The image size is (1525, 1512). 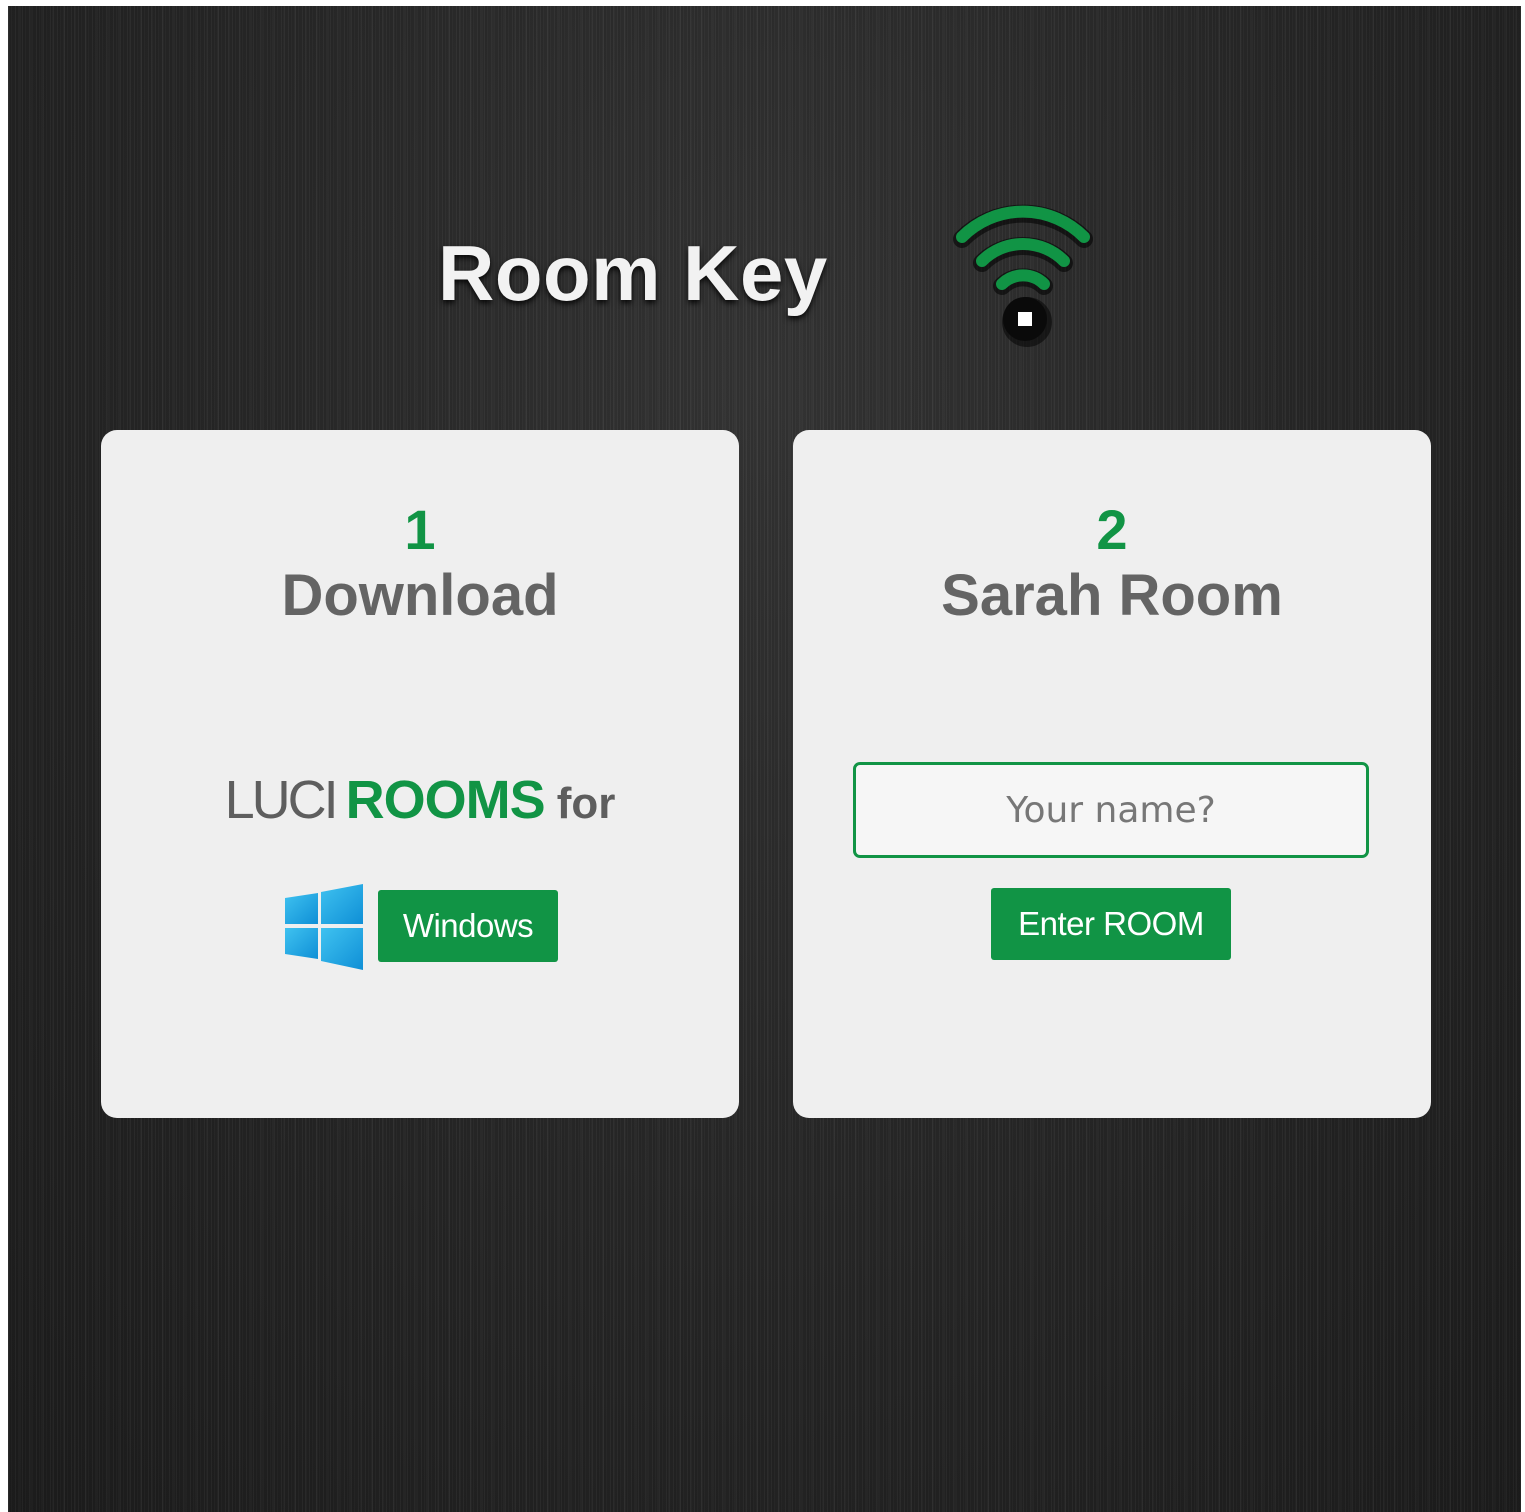 What do you see at coordinates (586, 803) in the screenshot?
I see `brand-for-text: for` at bounding box center [586, 803].